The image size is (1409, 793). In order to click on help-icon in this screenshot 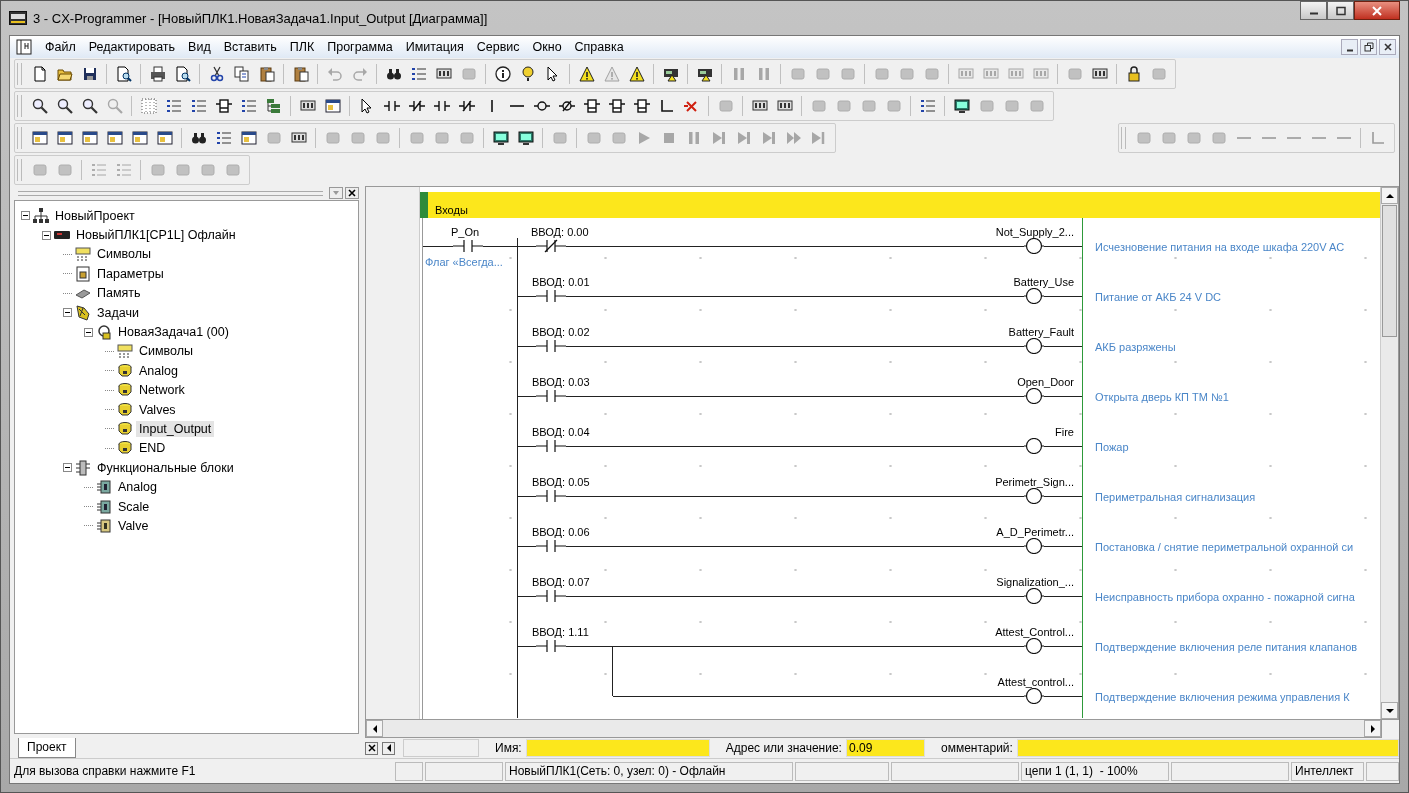, I will do `click(527, 74)`.